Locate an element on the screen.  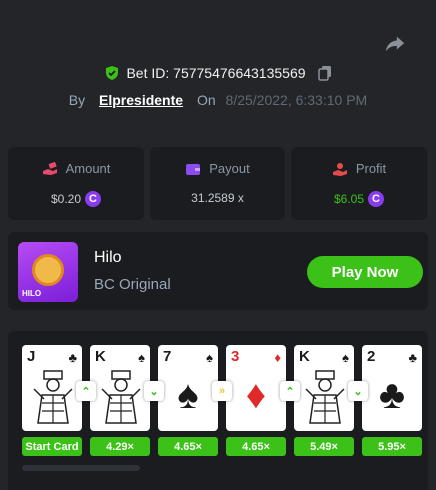
card-rank: 3 is located at coordinates (235, 356).